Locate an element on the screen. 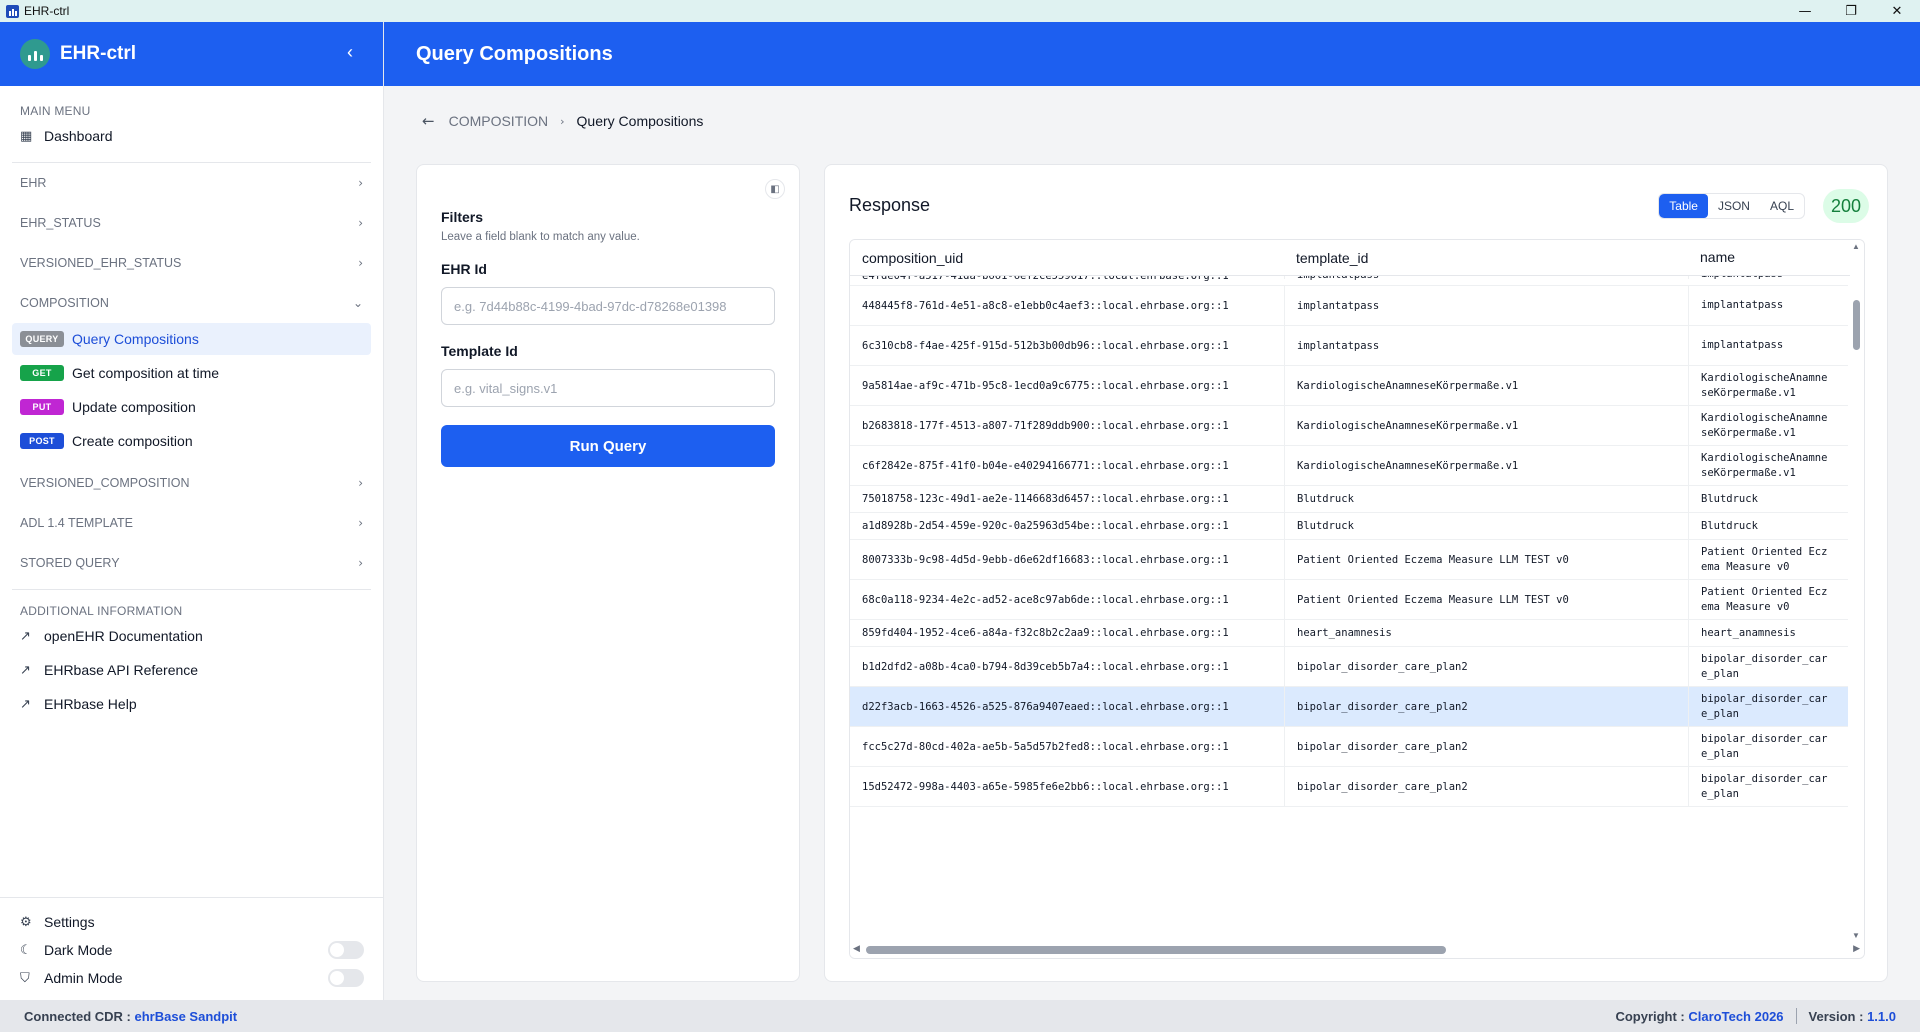 This screenshot has width=1920, height=1032. scroll-left-icon: ◀ is located at coordinates (856, 948).